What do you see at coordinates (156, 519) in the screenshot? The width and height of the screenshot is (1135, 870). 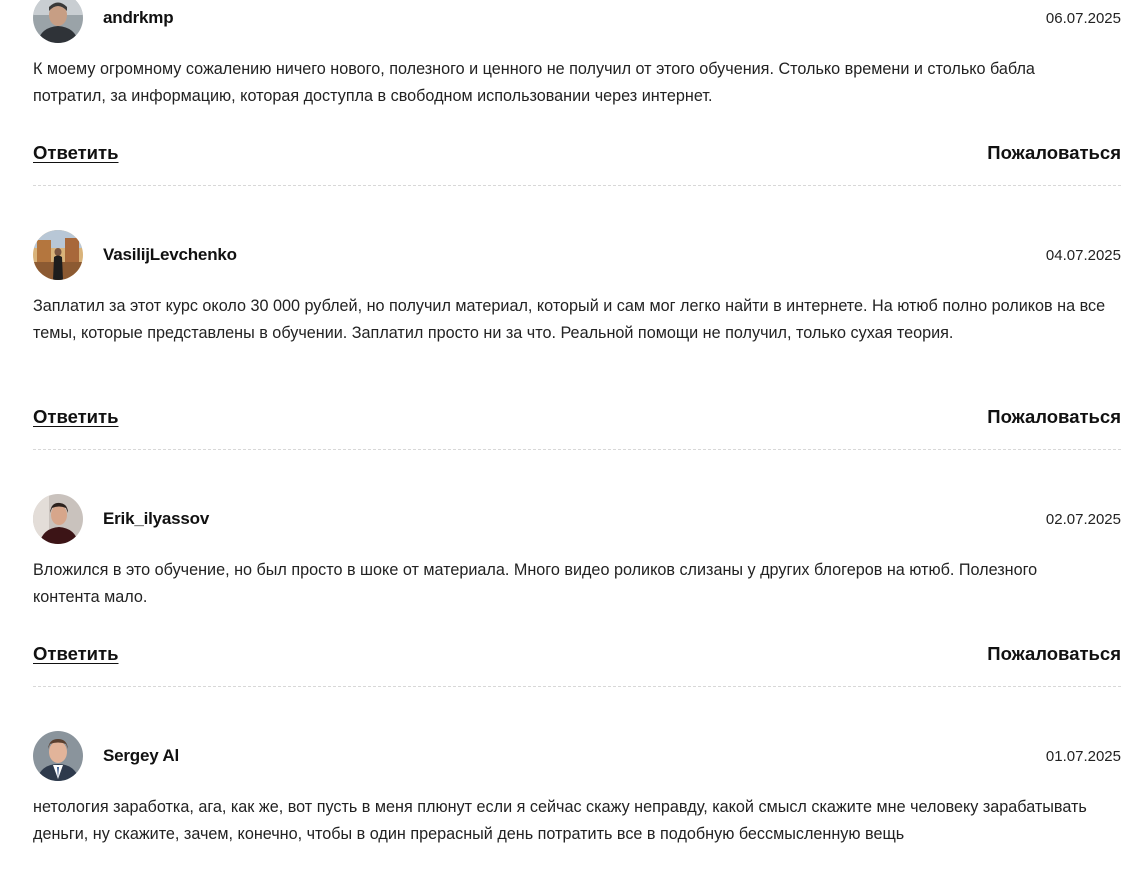 I see `username: Erik_ilyassov` at bounding box center [156, 519].